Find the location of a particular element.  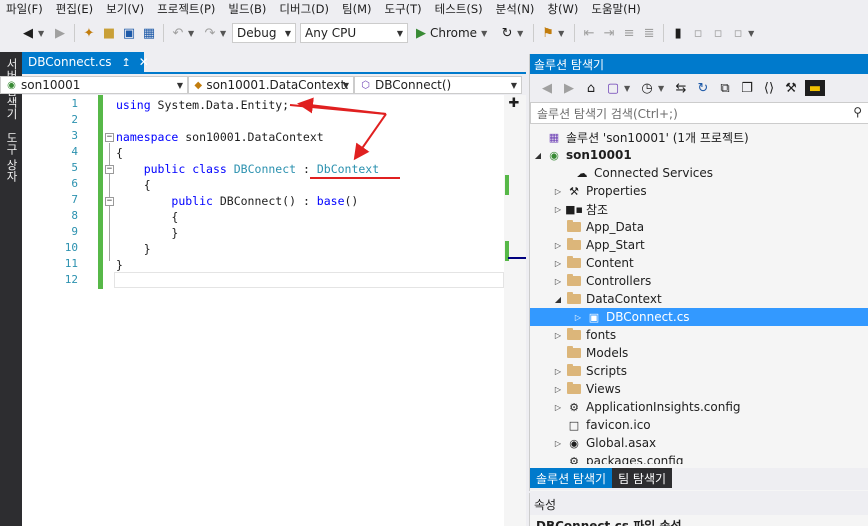

collapse-namespace-toggle: − is located at coordinates (109, 137).